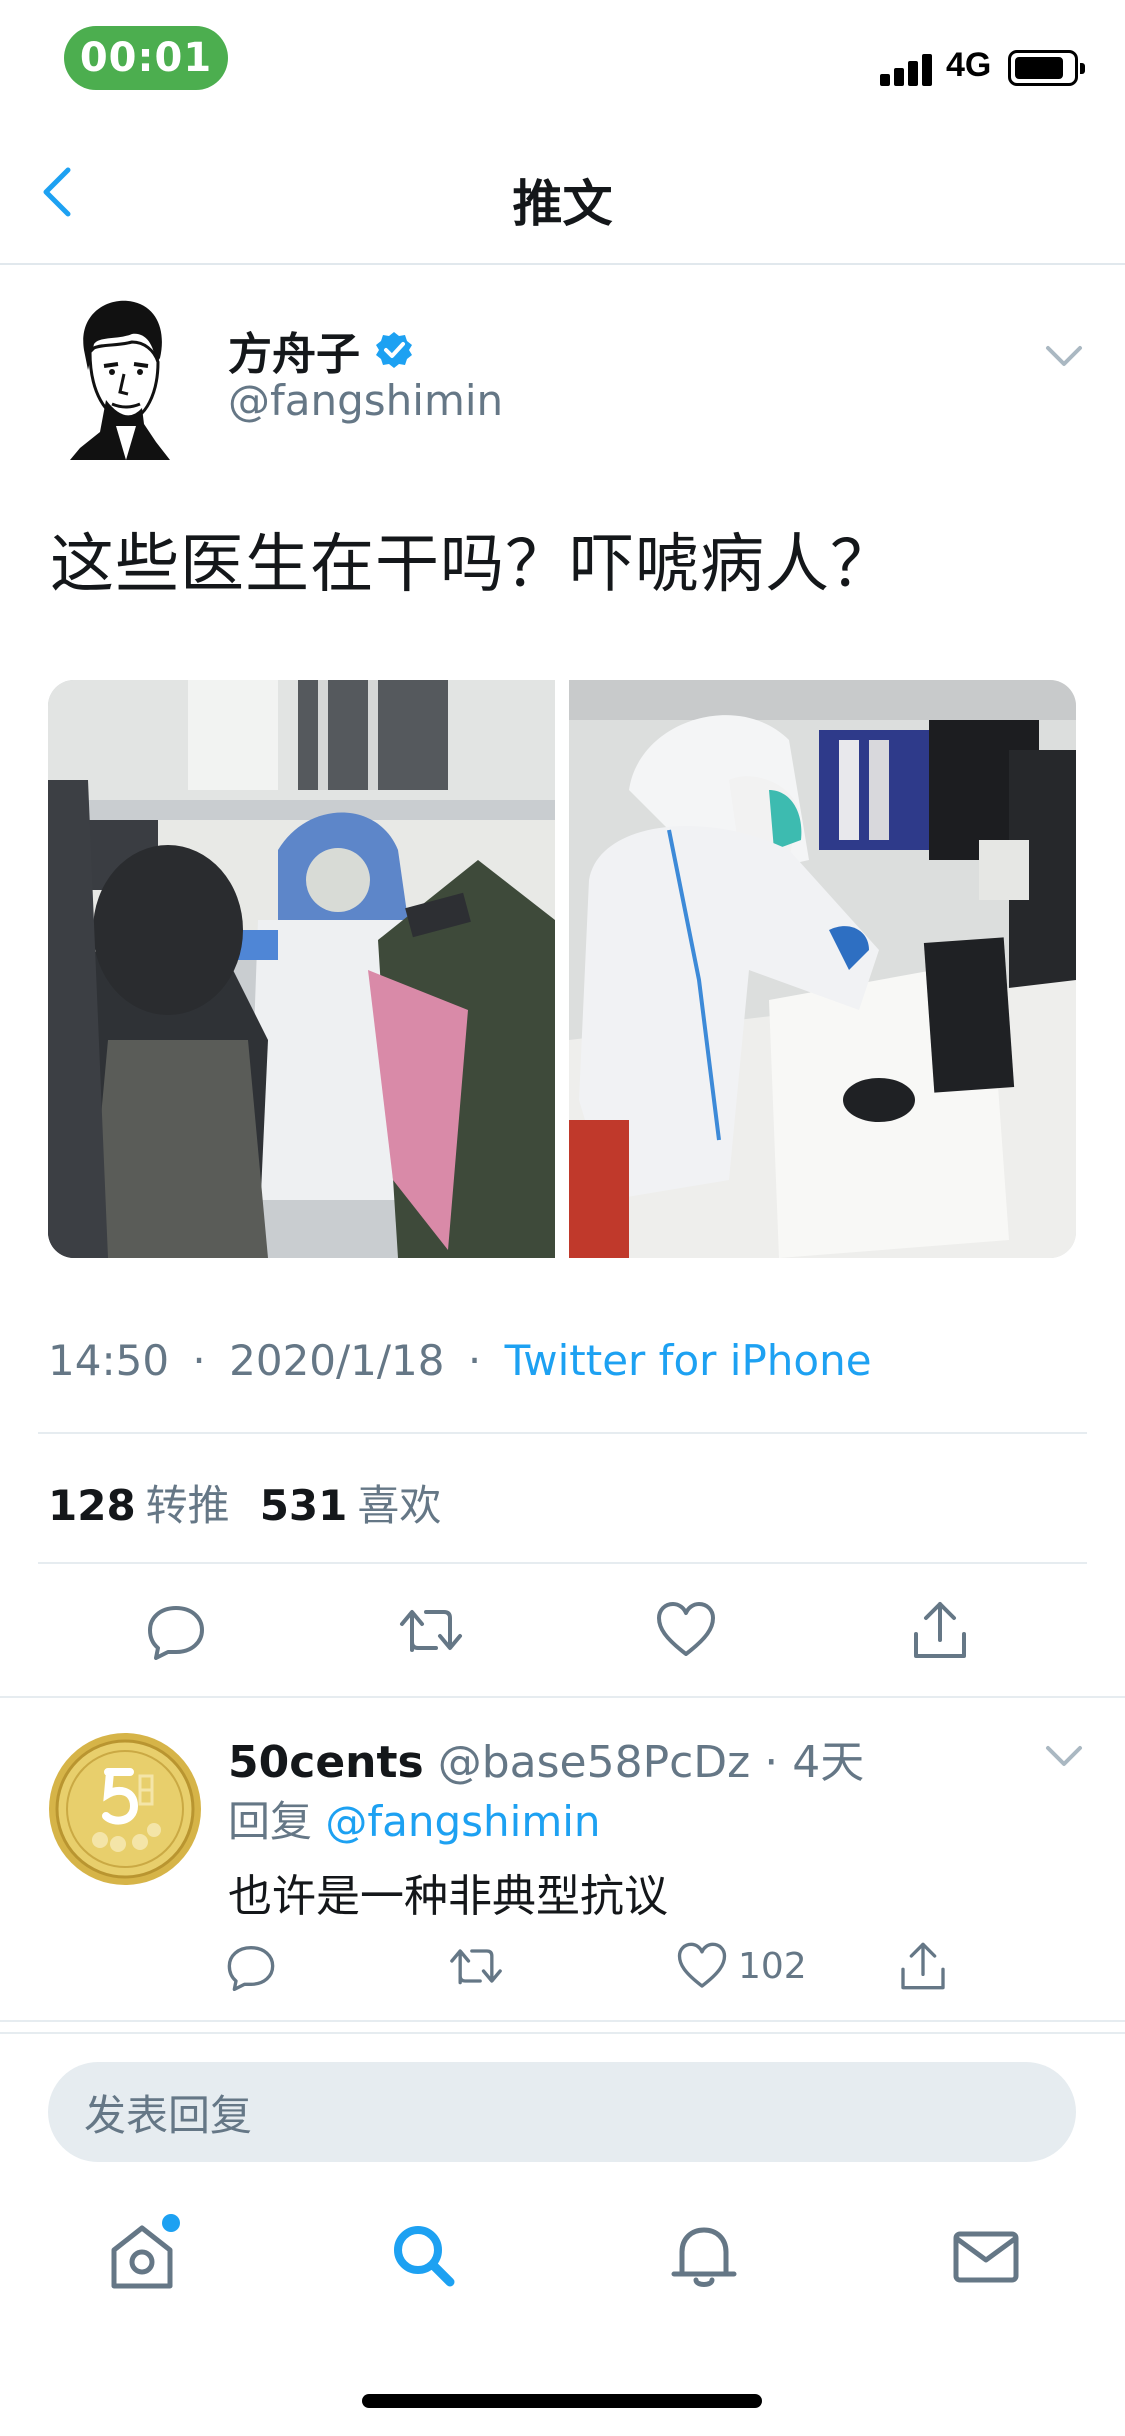 This screenshot has width=1125, height=2436. I want to click on signal-icon, so click(907, 69).